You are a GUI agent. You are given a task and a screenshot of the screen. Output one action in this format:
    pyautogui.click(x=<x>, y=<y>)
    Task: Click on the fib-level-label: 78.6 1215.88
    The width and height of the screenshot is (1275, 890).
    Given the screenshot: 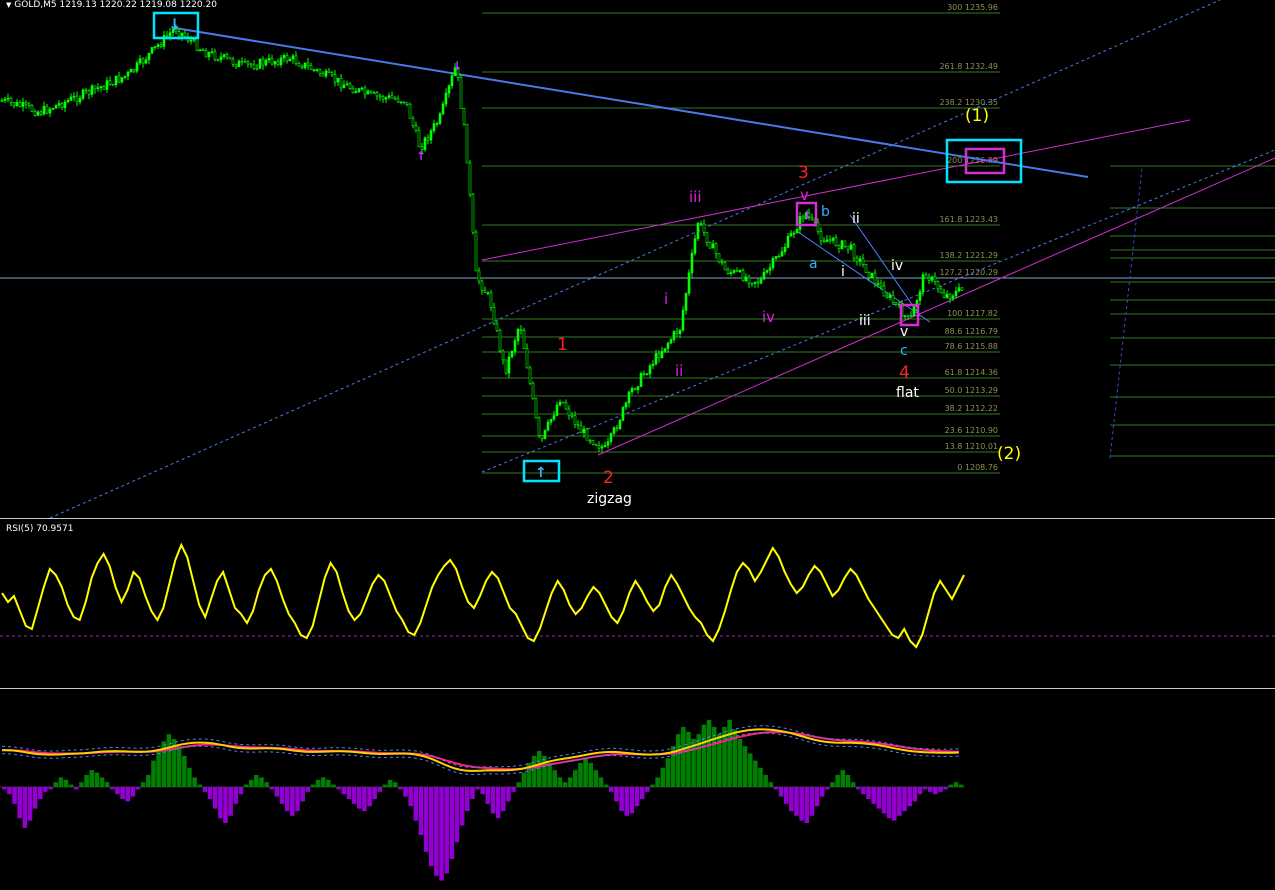 What is the action you would take?
    pyautogui.click(x=971, y=346)
    